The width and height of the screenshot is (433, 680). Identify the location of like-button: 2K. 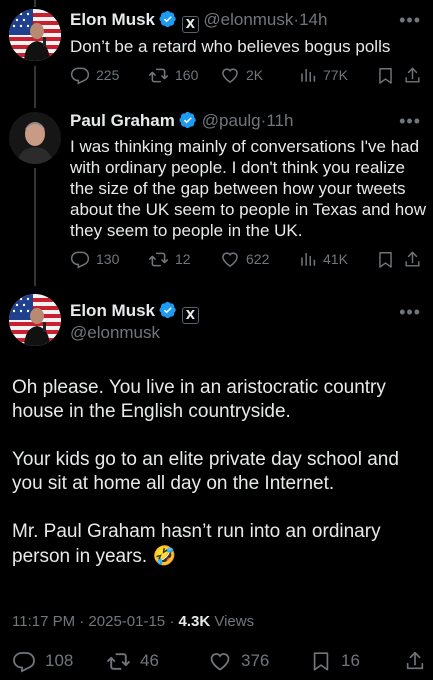
(241, 75).